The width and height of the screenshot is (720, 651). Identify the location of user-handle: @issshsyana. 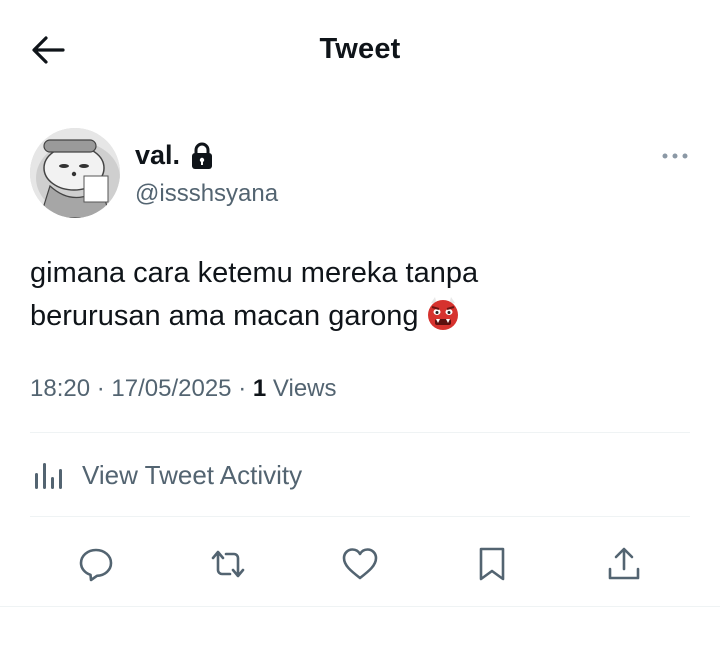
(206, 194).